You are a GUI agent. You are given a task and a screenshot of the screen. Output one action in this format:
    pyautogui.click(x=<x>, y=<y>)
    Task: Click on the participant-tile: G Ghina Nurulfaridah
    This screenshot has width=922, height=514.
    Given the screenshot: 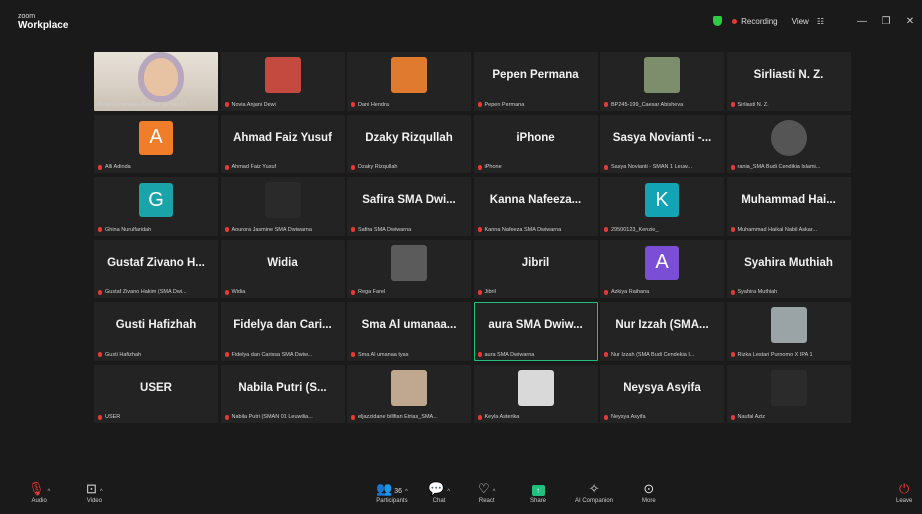 What is the action you would take?
    pyautogui.click(x=156, y=206)
    